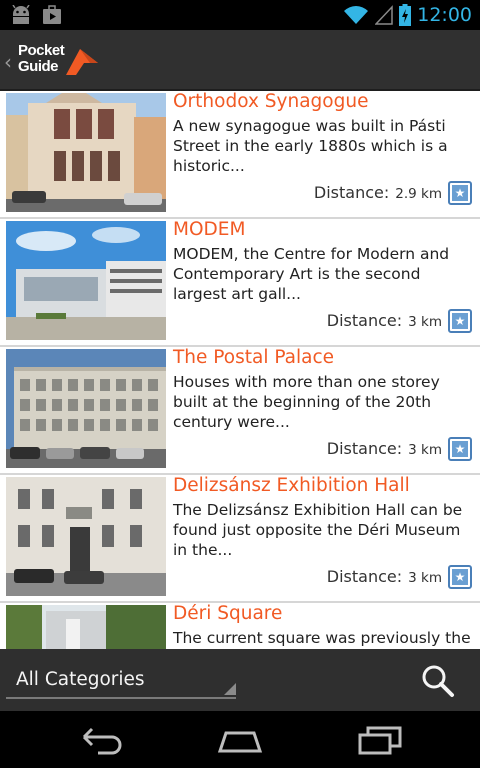 Image resolution: width=480 pixels, height=768 pixels. I want to click on pocket-guide-logo: Pocket Guide, so click(59, 61).